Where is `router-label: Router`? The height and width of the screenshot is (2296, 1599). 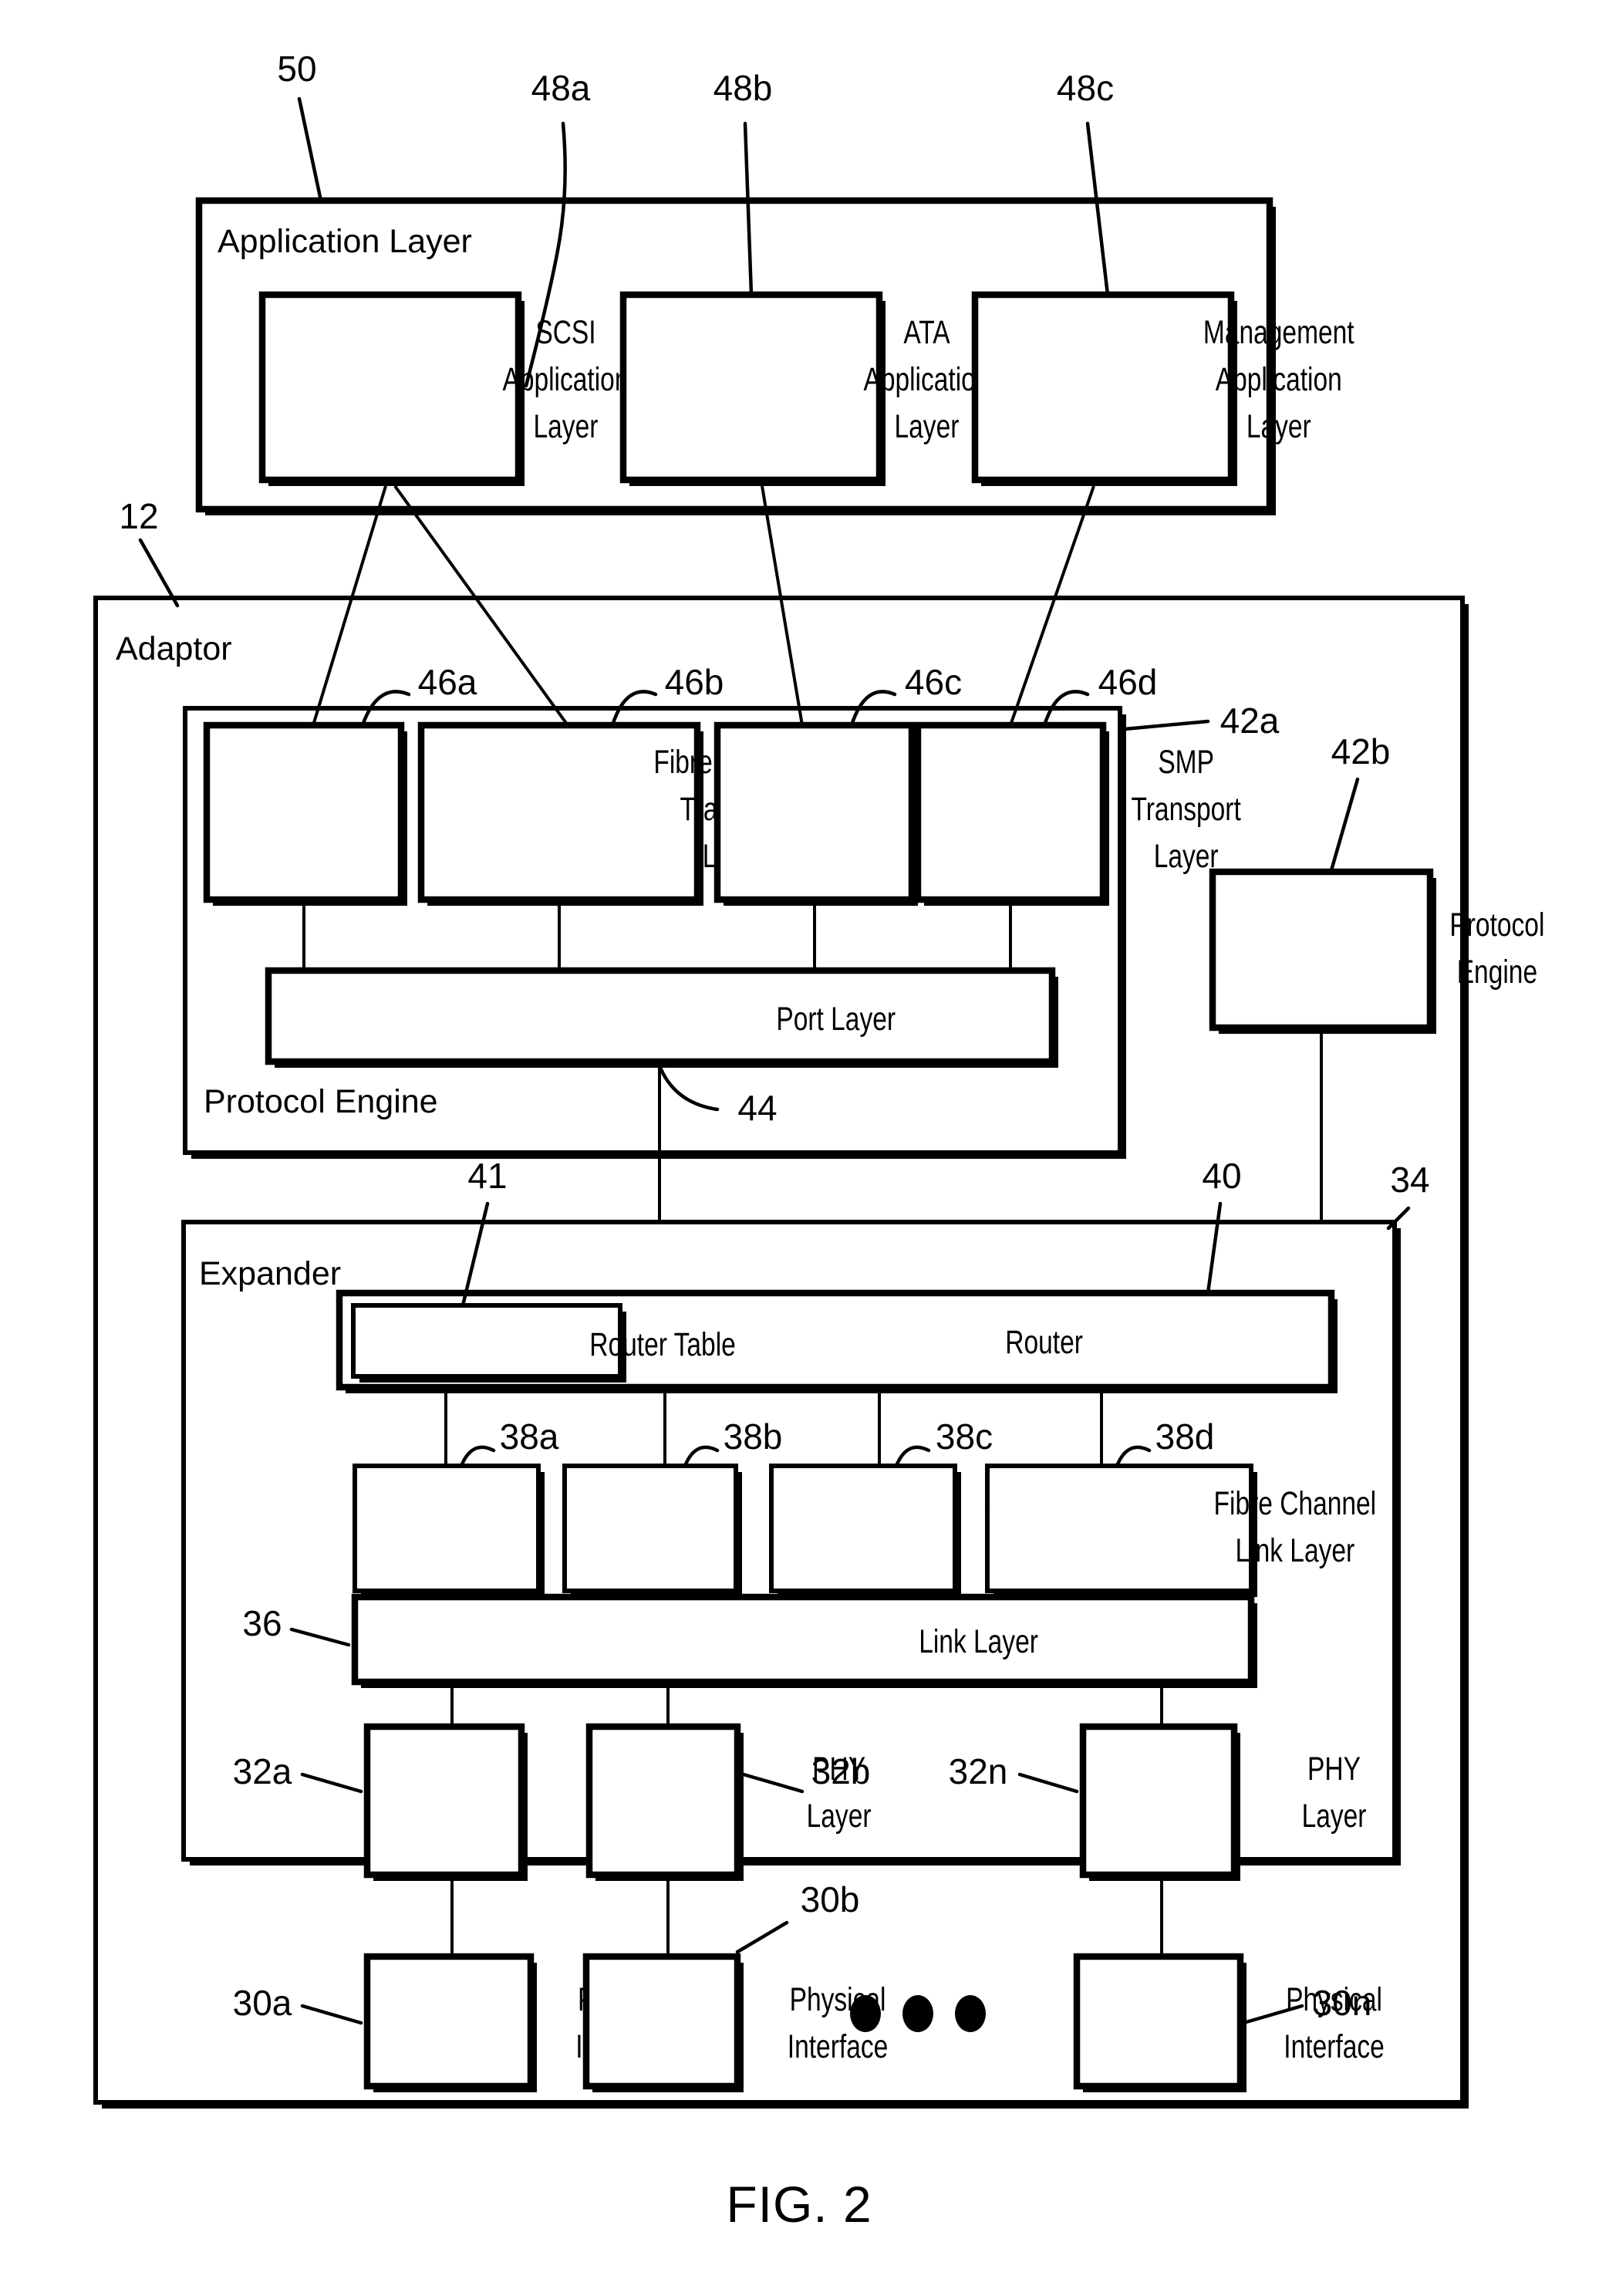
router-label: Router is located at coordinates (1044, 1342).